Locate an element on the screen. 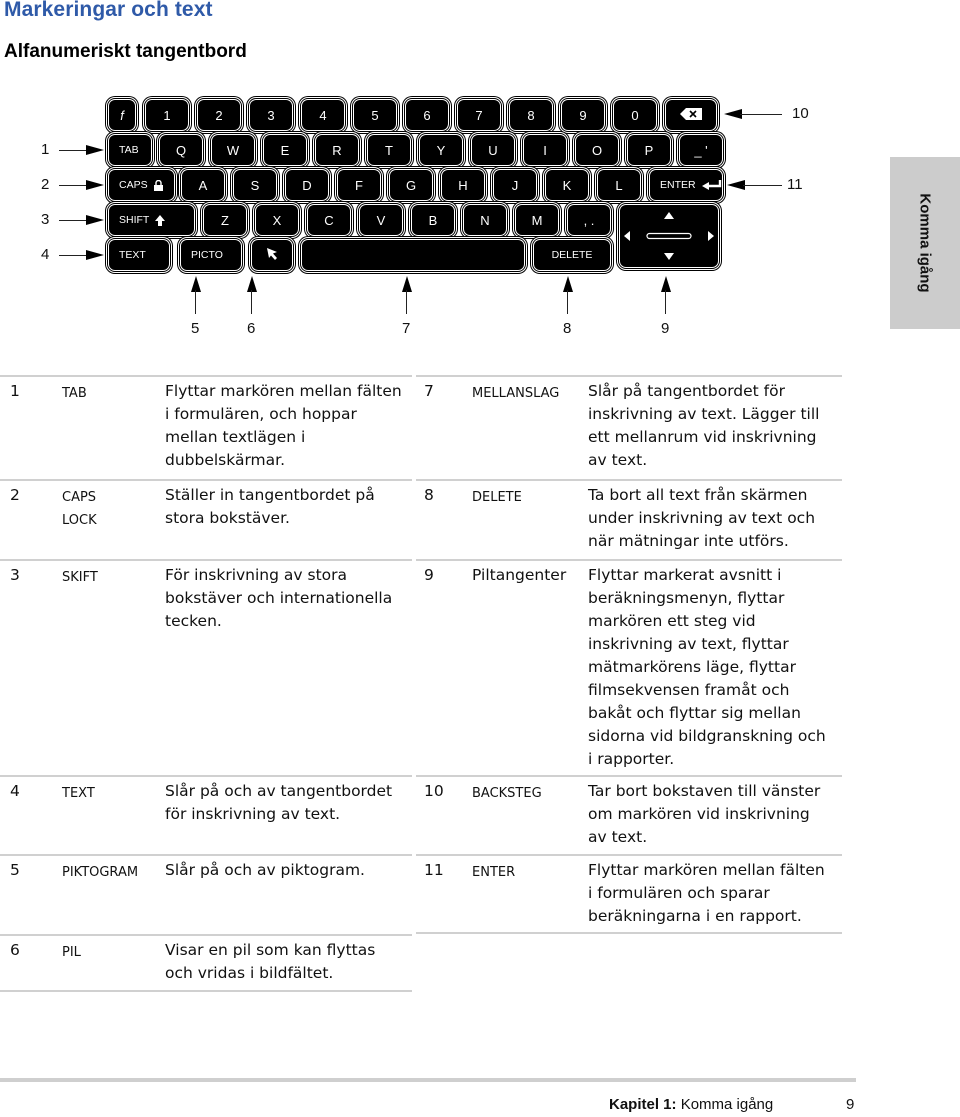  desc-line: inskrivning av text. Lägger till is located at coordinates (704, 414).